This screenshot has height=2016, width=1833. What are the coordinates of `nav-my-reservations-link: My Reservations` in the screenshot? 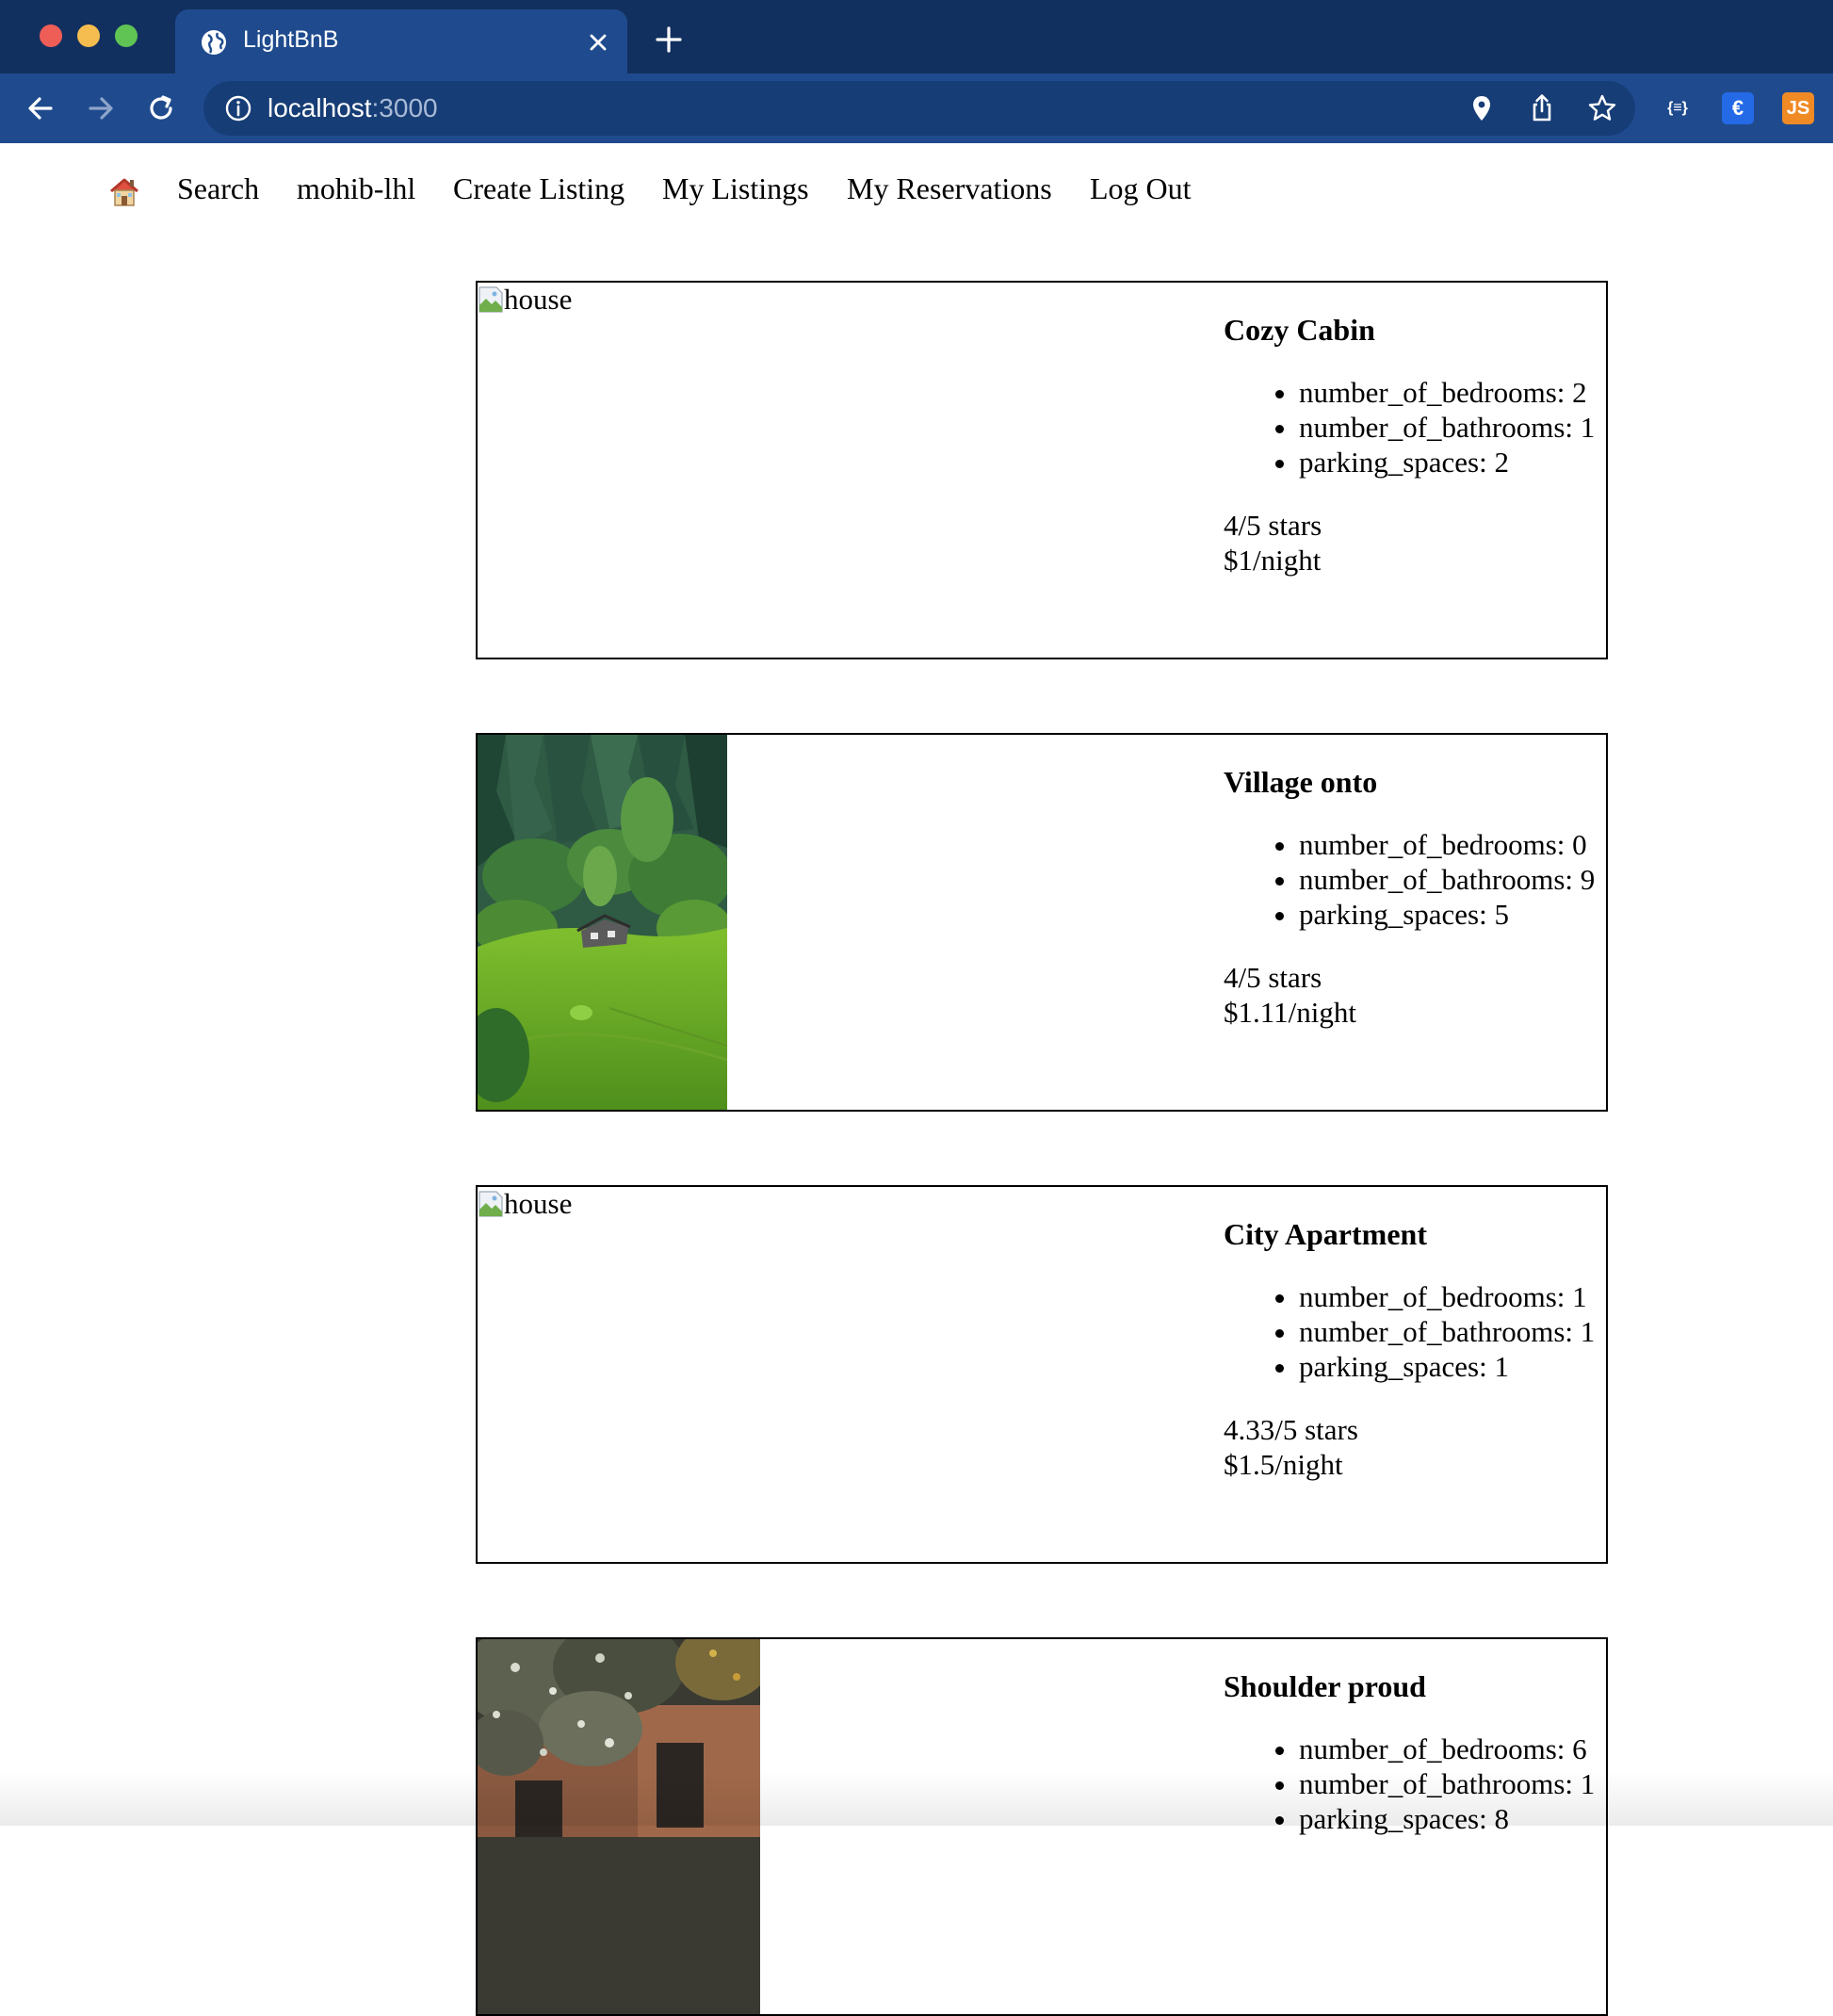 It's located at (949, 188).